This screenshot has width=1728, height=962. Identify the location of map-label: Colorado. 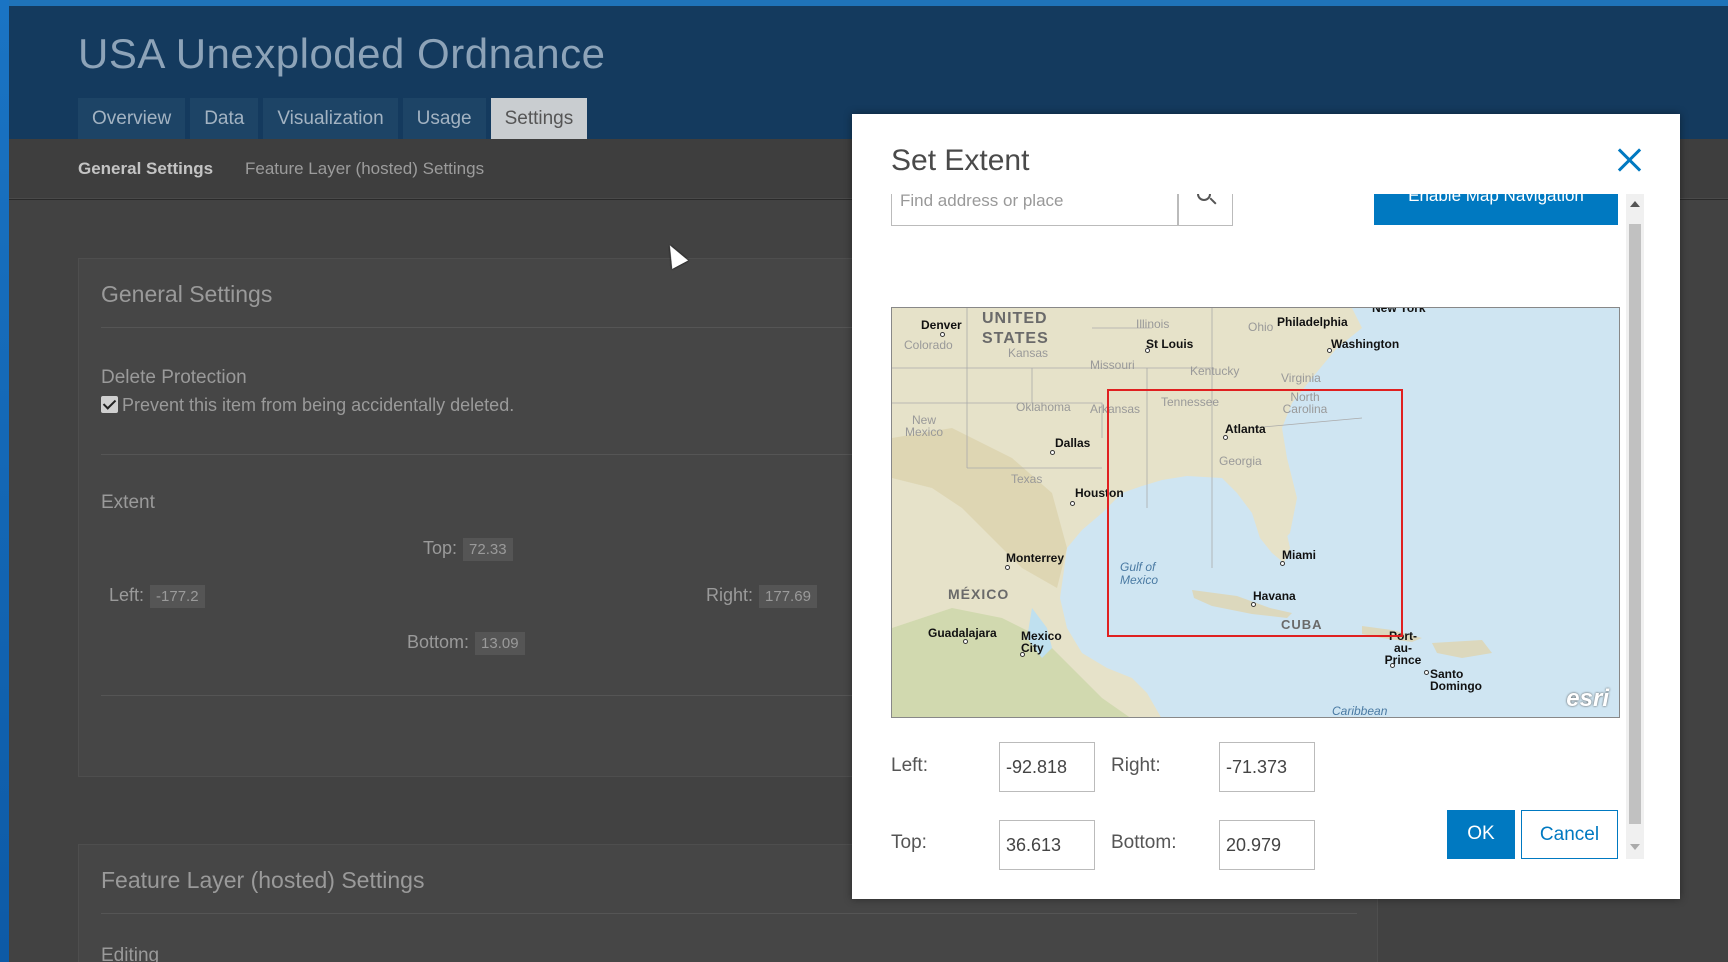
(928, 345).